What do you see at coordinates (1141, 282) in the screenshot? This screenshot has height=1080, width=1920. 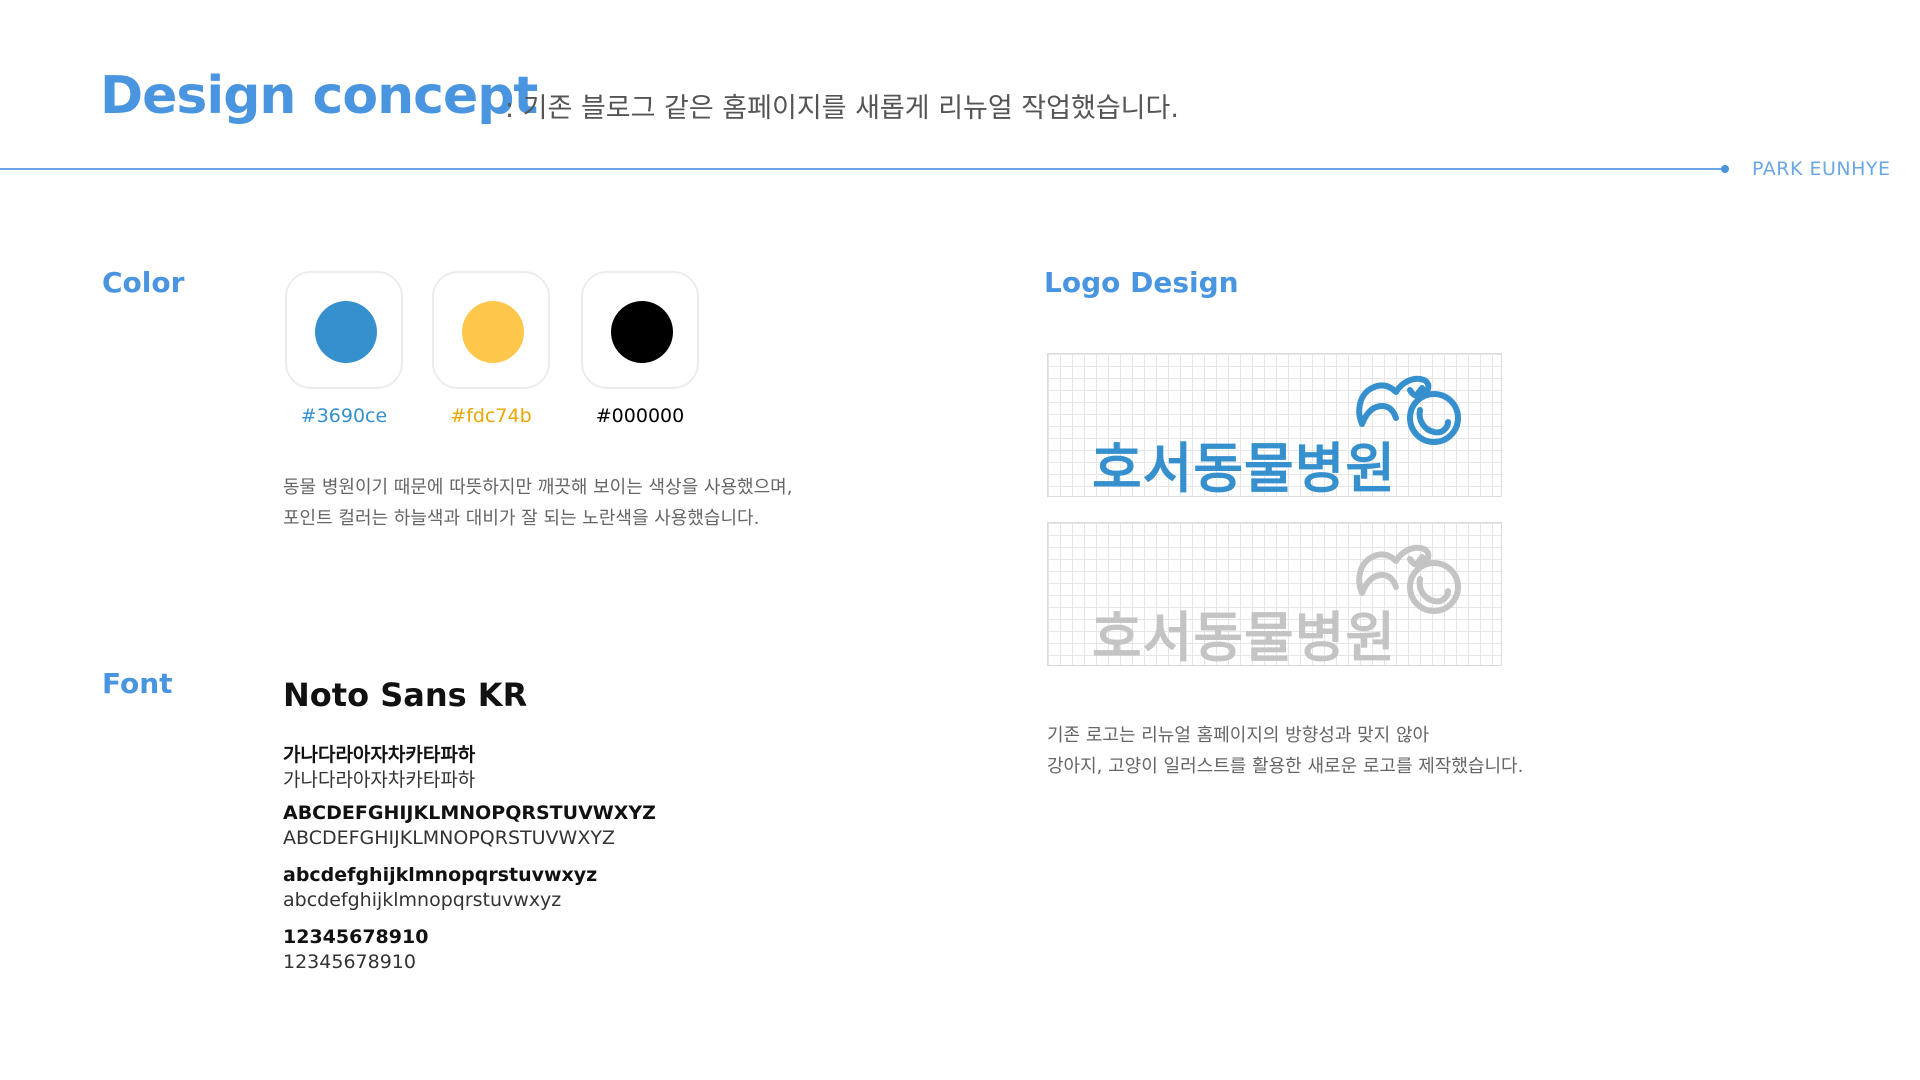 I see `logo-section-heading: Logo Design` at bounding box center [1141, 282].